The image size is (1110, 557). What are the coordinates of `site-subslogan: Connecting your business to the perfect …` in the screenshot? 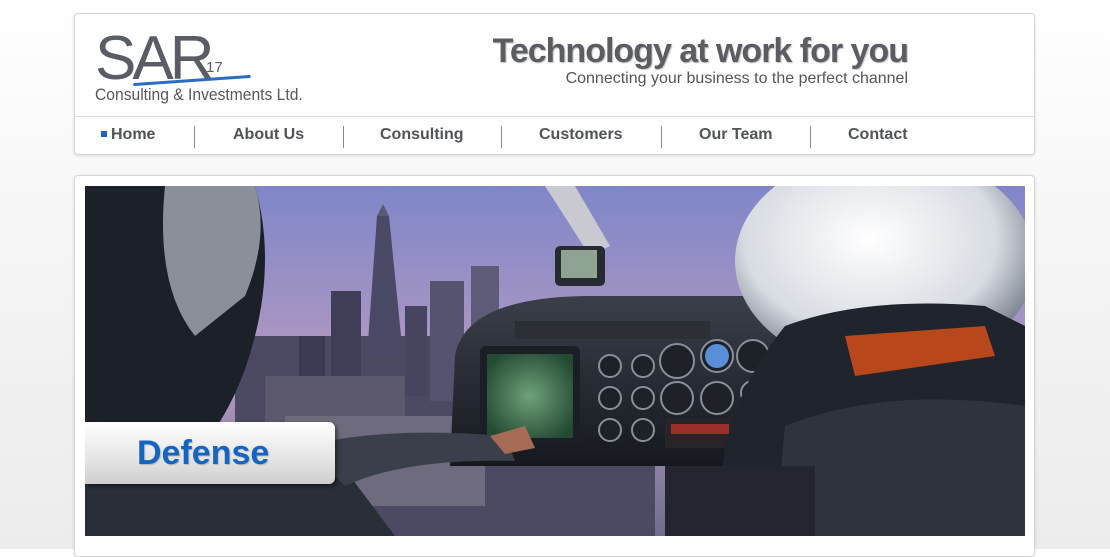 It's located at (736, 78).